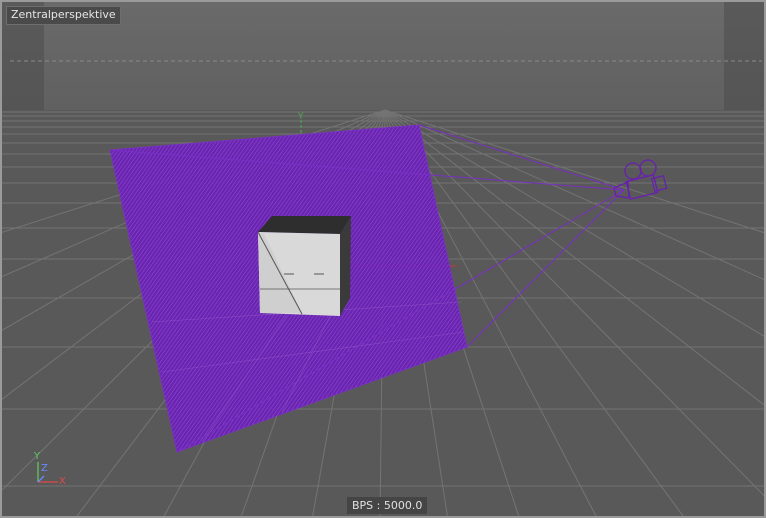 The width and height of the screenshot is (766, 518). Describe the element at coordinates (37, 456) in the screenshot. I see `axis-y-label: Y` at that location.